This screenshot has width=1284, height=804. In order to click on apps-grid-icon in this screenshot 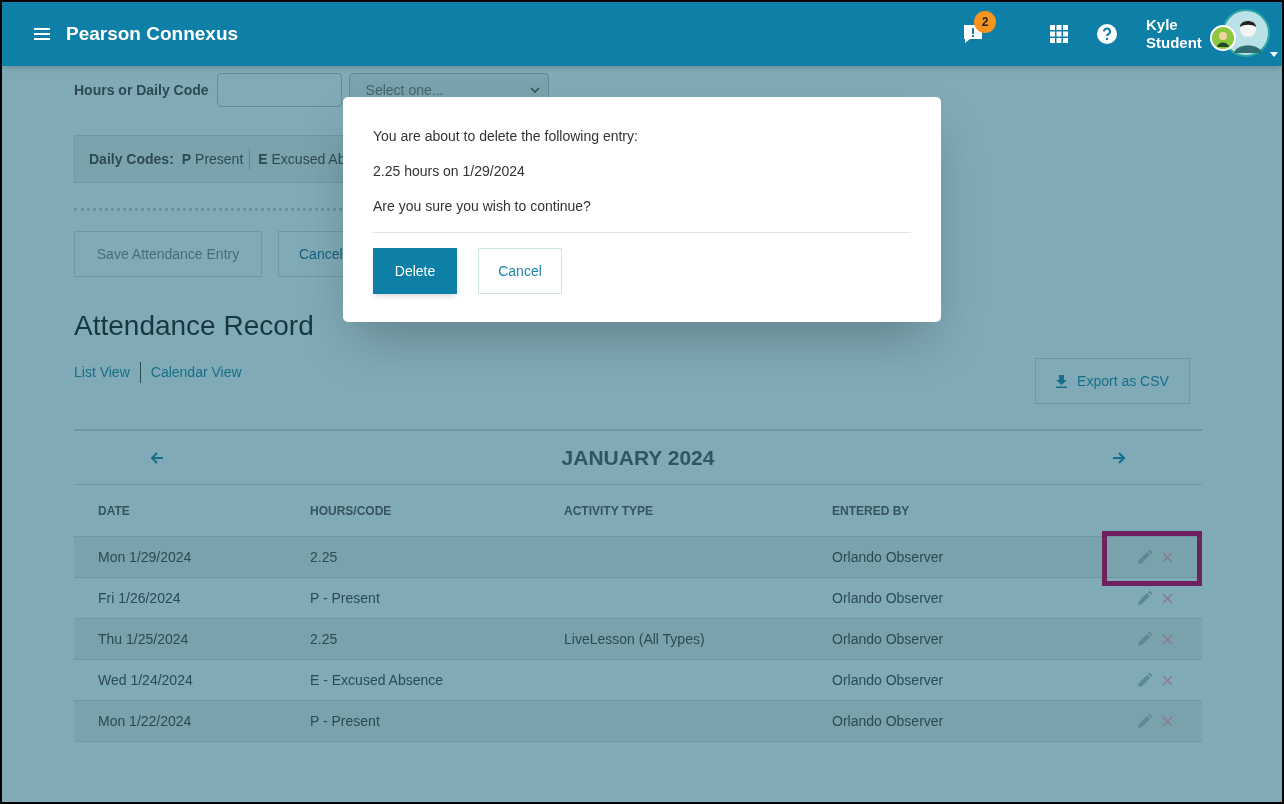, I will do `click(1059, 34)`.